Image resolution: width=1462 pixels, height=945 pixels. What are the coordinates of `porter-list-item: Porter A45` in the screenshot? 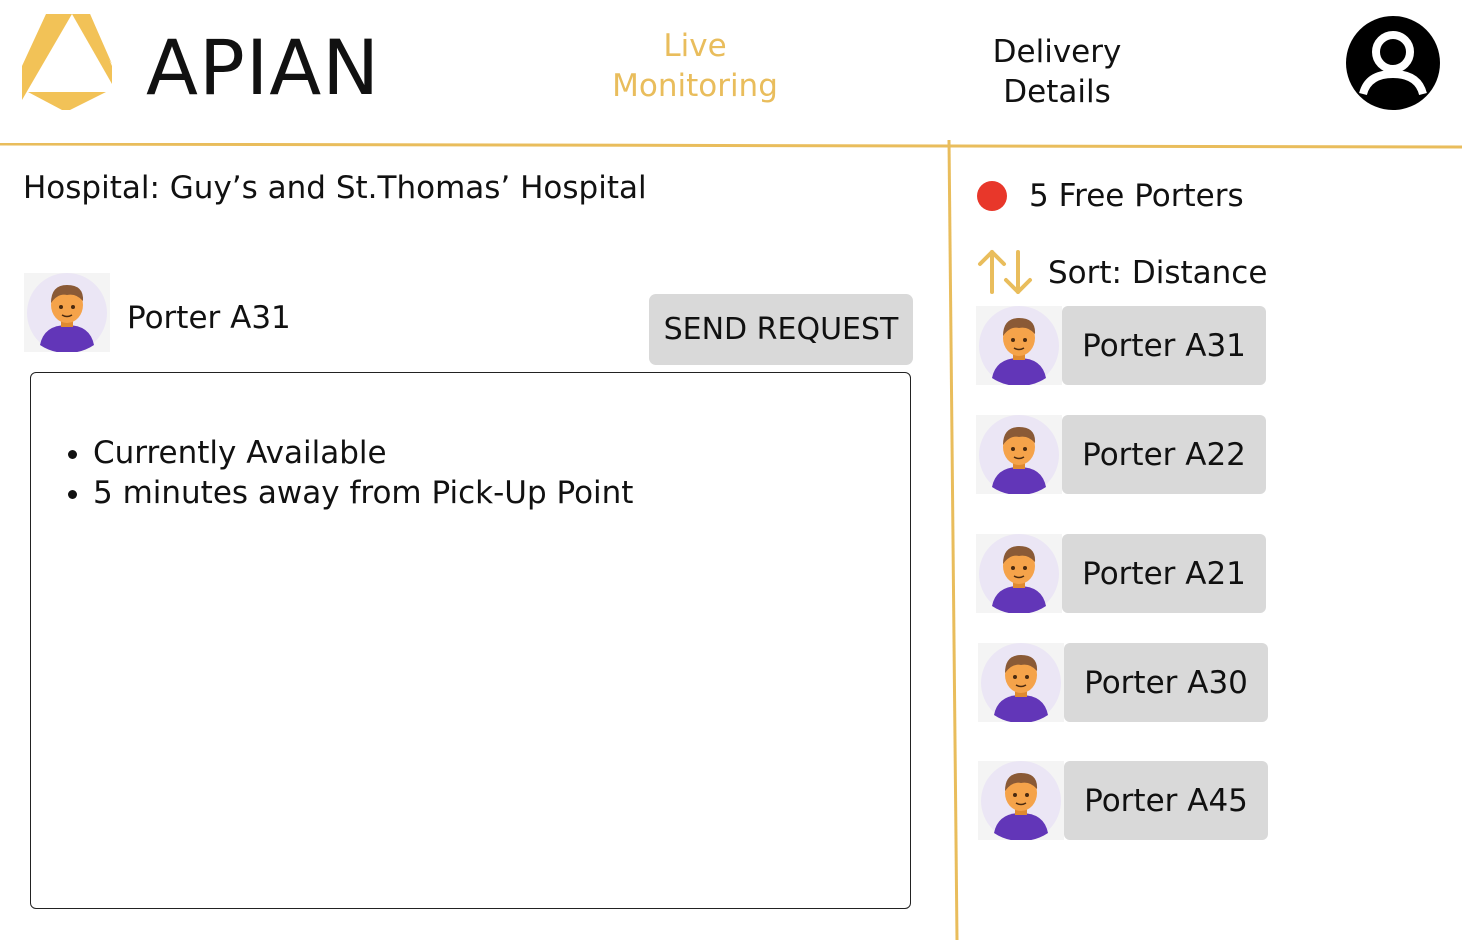 It's located at (1128, 801).